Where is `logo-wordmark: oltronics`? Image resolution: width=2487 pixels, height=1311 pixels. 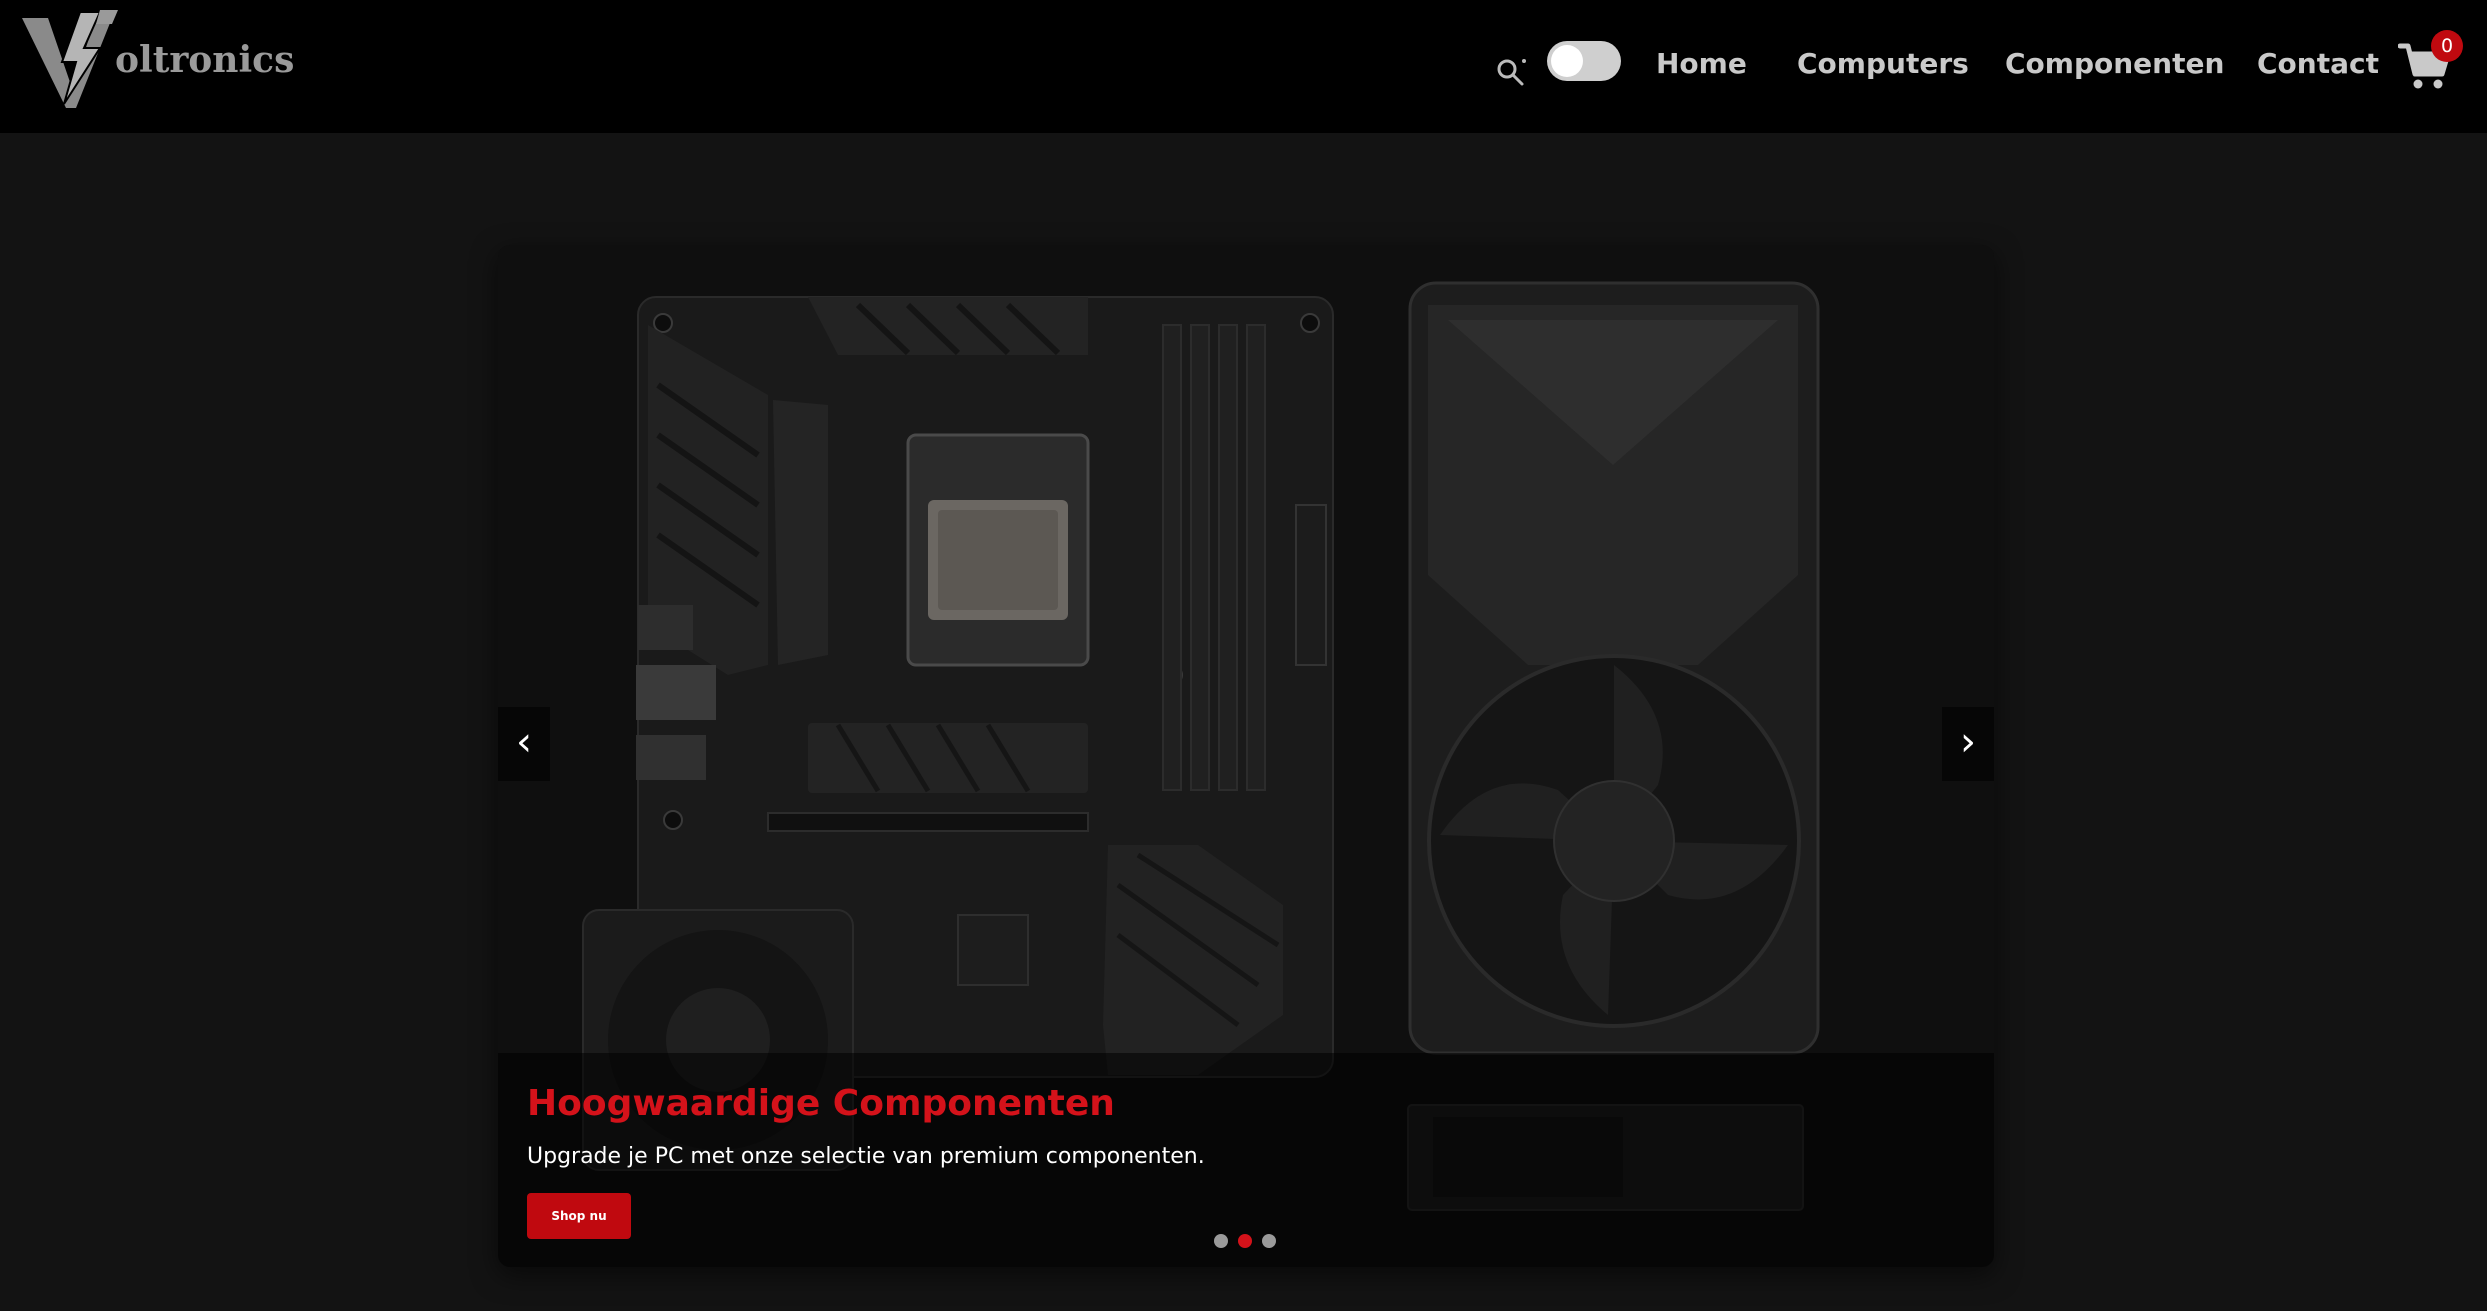 logo-wordmark: oltronics is located at coordinates (204, 60).